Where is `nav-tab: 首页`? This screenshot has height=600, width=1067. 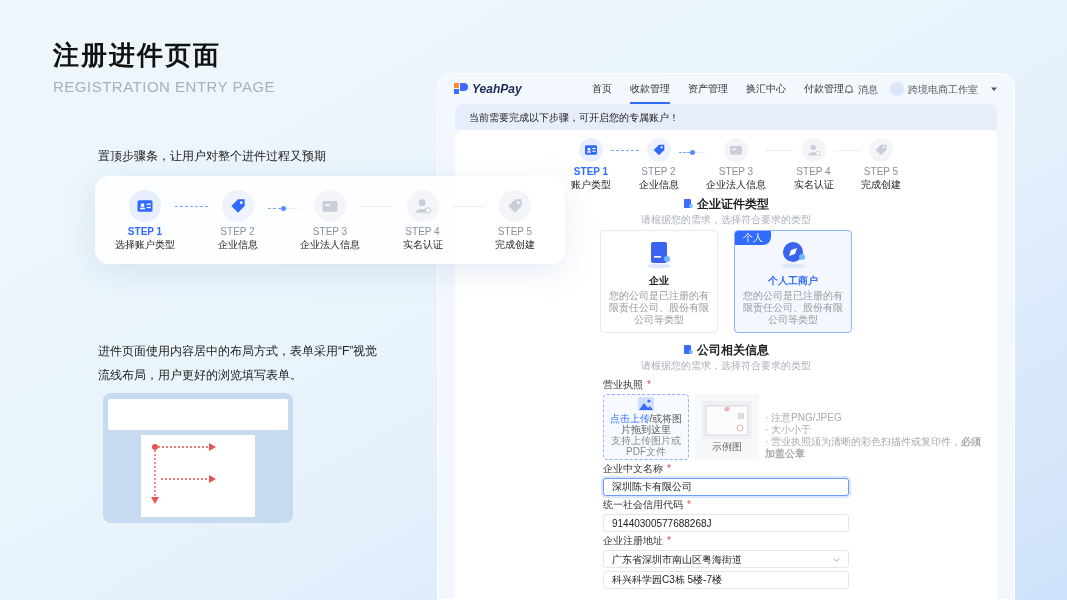 nav-tab: 首页 is located at coordinates (602, 89).